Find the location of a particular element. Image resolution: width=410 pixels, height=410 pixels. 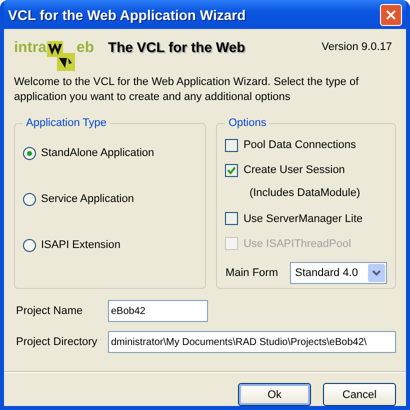

checkbox-label: Create User Session is located at coordinates (294, 170).